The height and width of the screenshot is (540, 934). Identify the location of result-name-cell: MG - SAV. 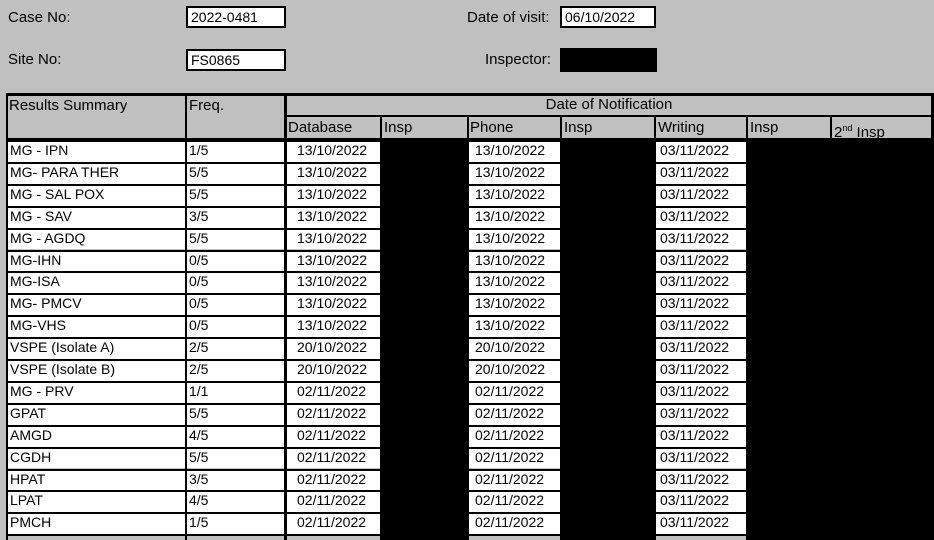
(96, 217).